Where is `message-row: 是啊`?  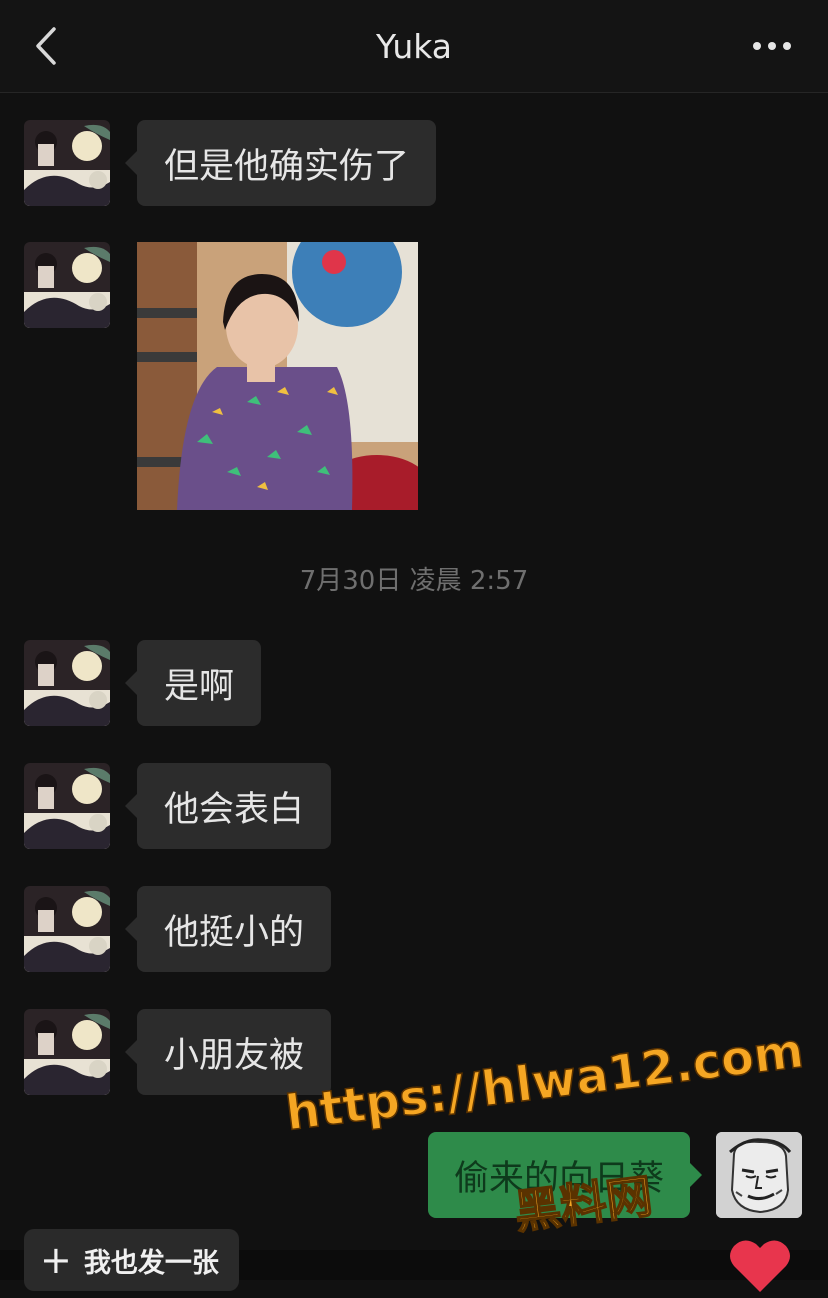
message-row: 是啊 is located at coordinates (143, 683).